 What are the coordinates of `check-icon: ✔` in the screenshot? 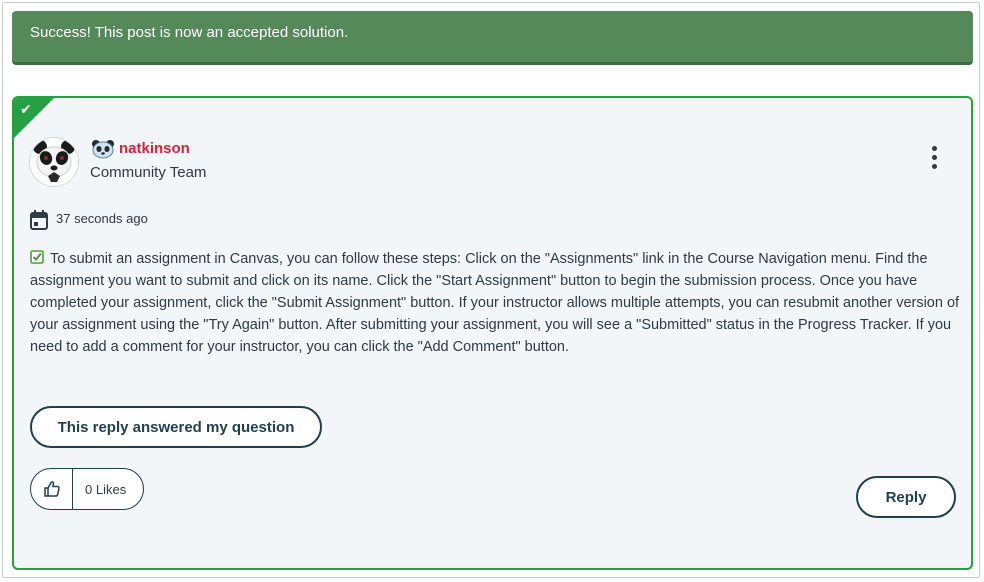 It's located at (26, 109).